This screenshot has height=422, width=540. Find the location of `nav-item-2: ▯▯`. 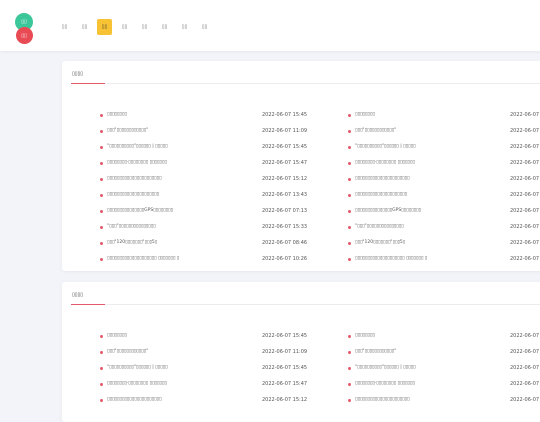

nav-item-2: ▯▯ is located at coordinates (84, 27).